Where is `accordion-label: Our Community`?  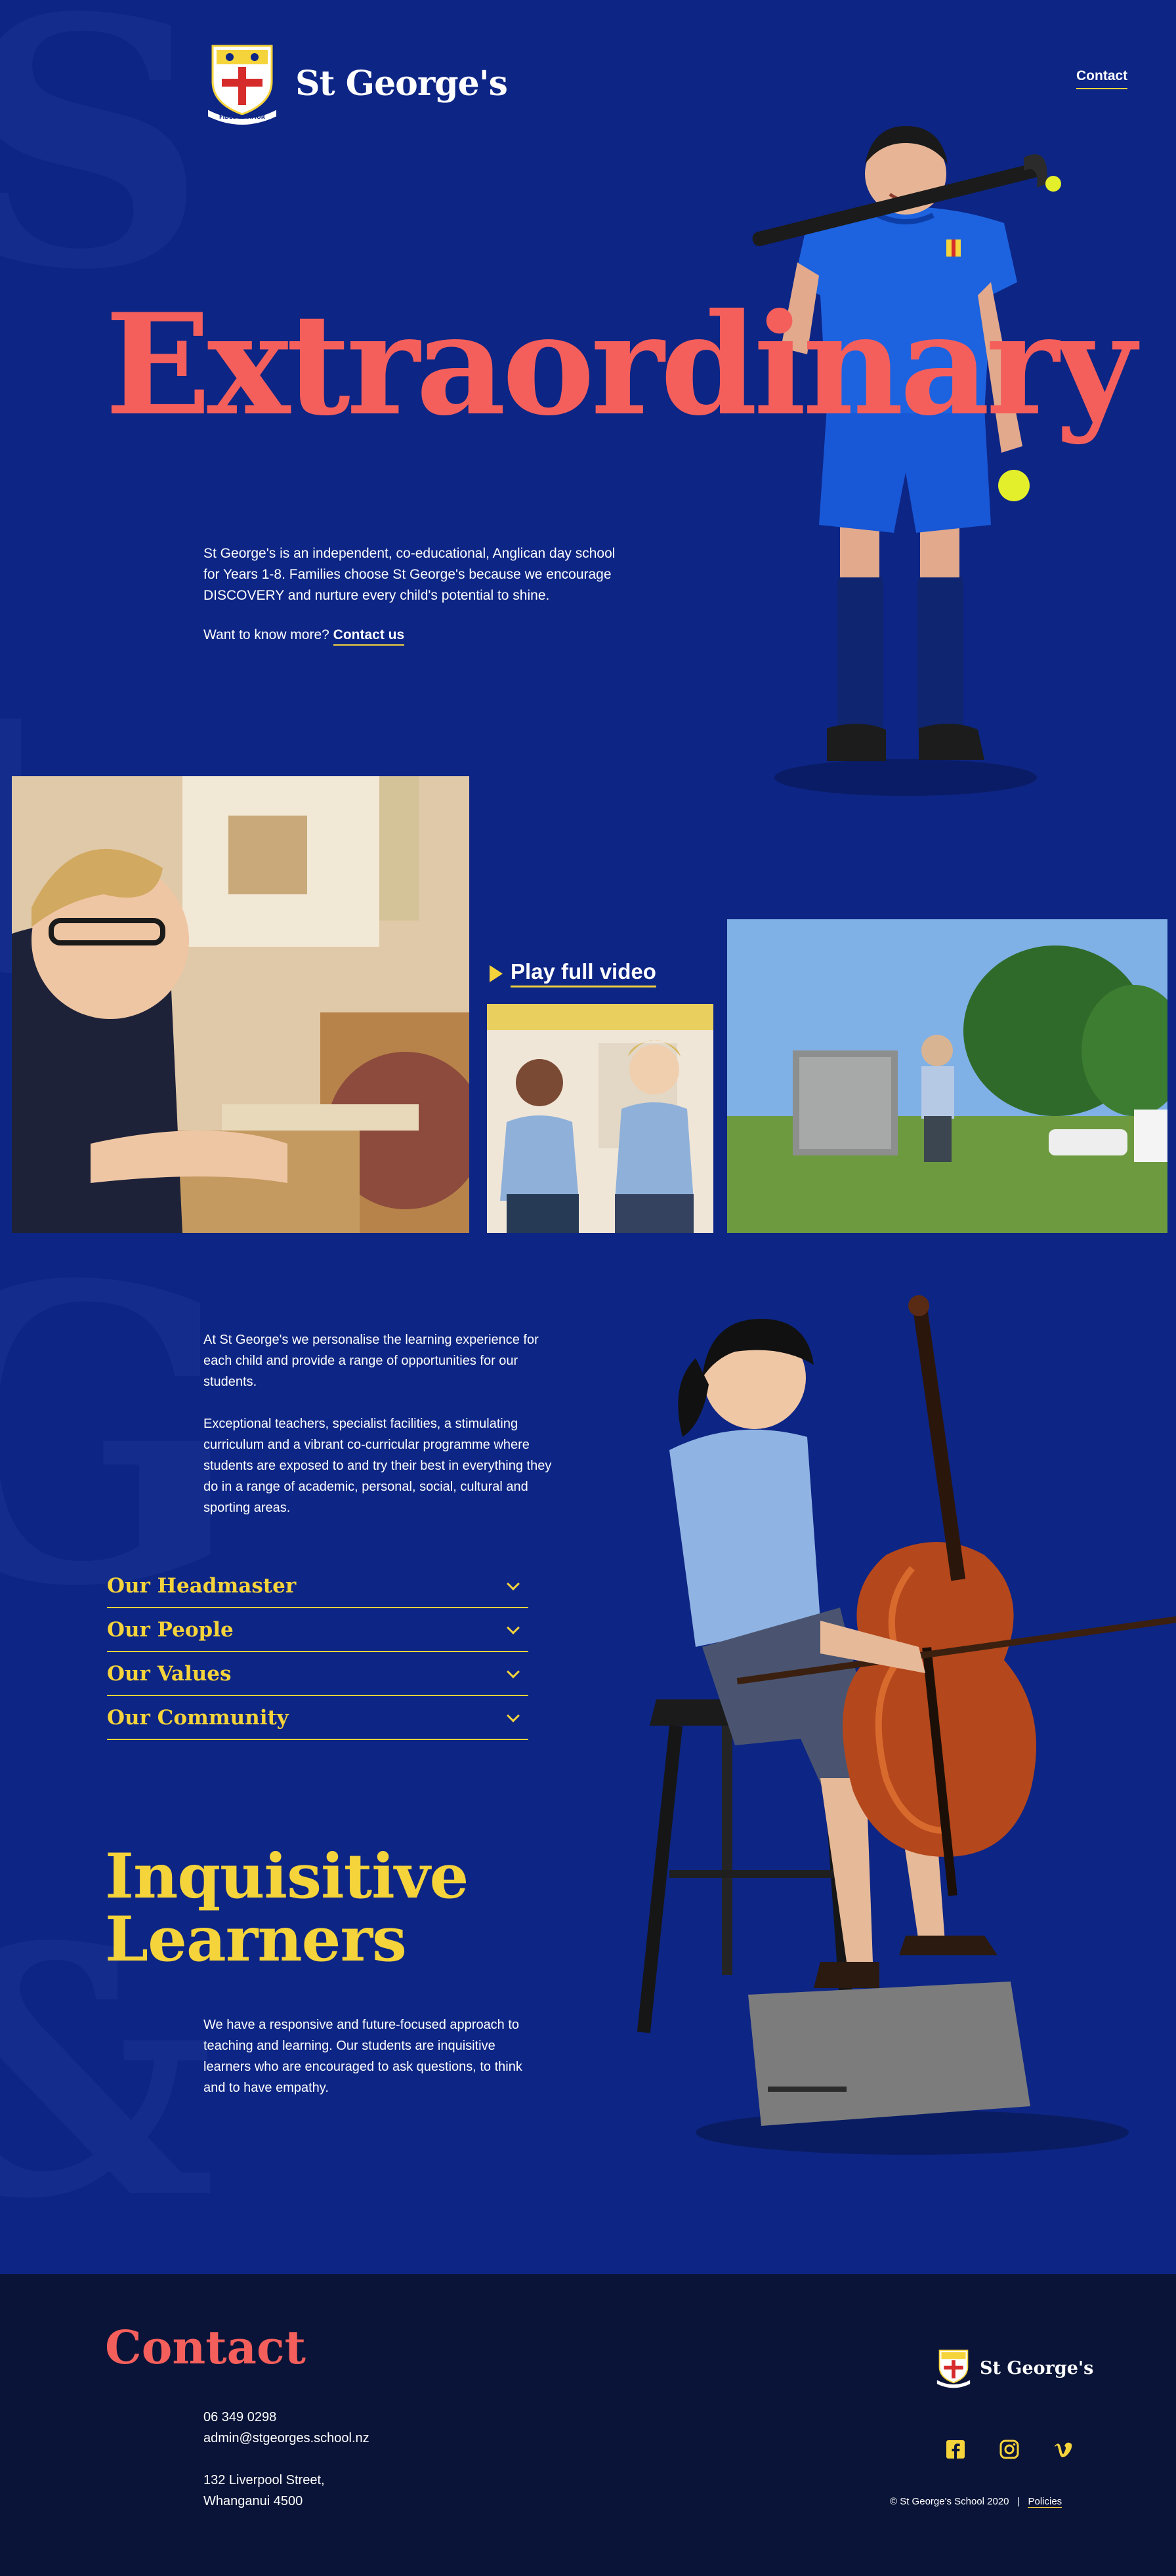 accordion-label: Our Community is located at coordinates (198, 1718).